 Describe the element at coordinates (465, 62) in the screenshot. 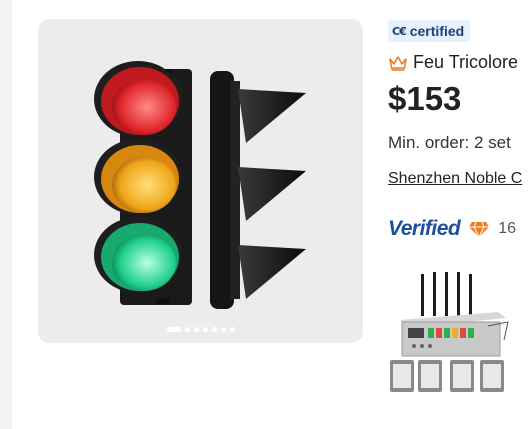

I see `product-title: Feu Tricolore` at that location.